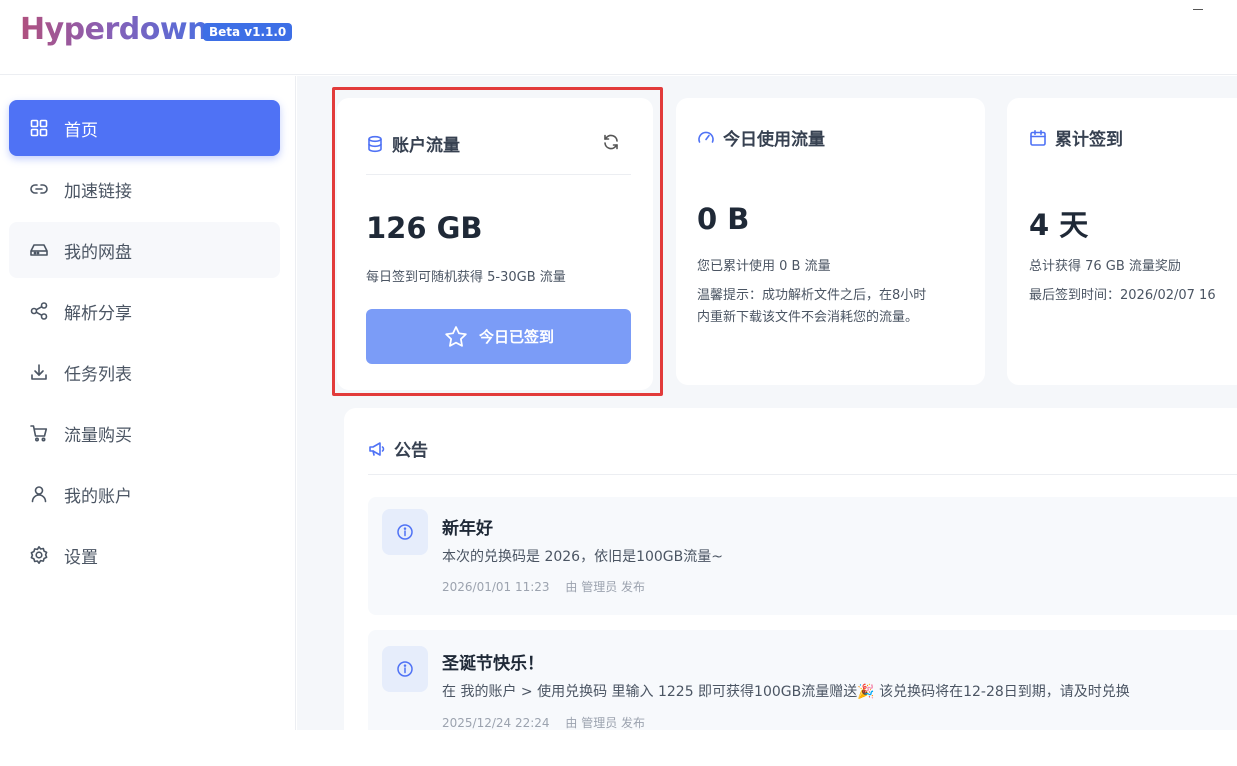 Image resolution: width=1237 pixels, height=766 pixels. I want to click on sidebar-item-drive: 我的网盘, so click(144, 250).